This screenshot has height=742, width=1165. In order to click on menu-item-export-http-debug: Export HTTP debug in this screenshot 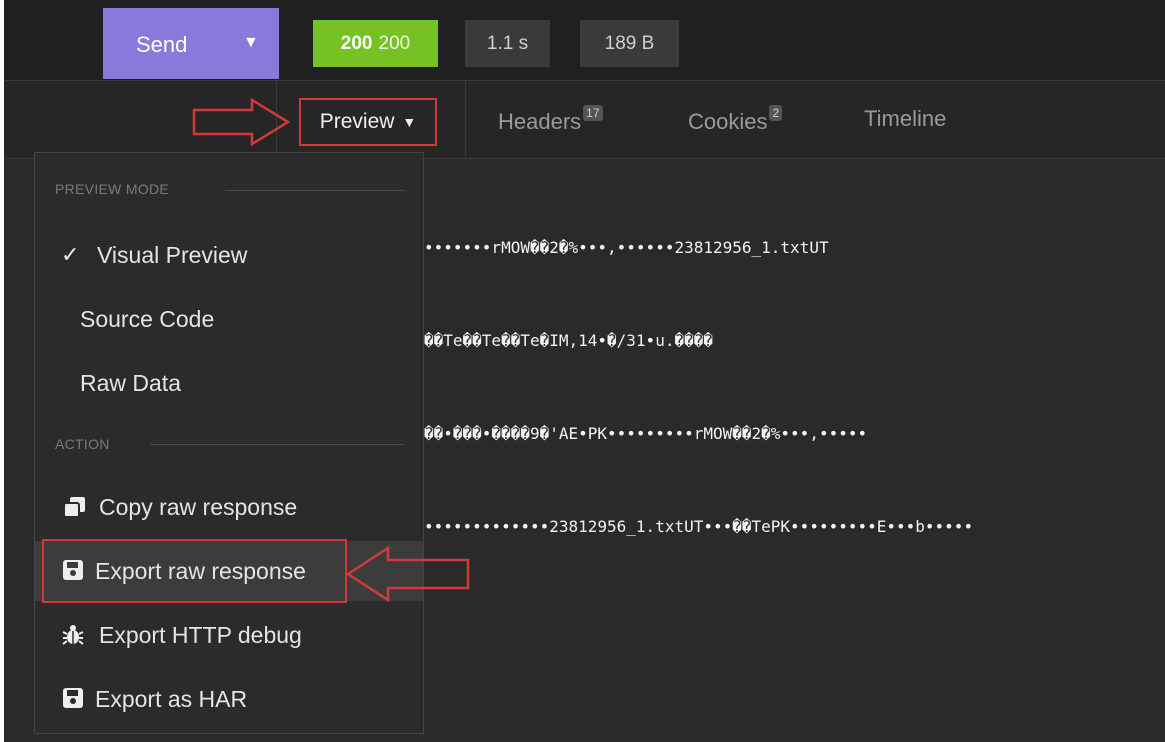, I will do `click(229, 635)`.